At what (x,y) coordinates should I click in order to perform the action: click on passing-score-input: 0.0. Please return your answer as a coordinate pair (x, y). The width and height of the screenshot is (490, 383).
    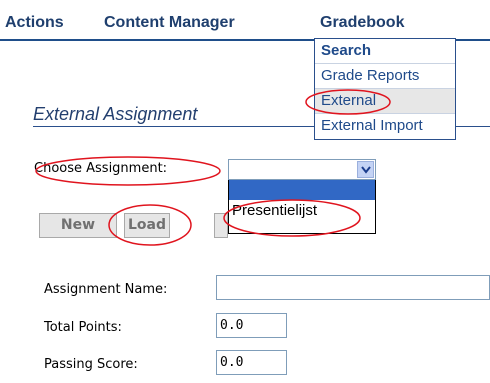
    Looking at the image, I should click on (251, 362).